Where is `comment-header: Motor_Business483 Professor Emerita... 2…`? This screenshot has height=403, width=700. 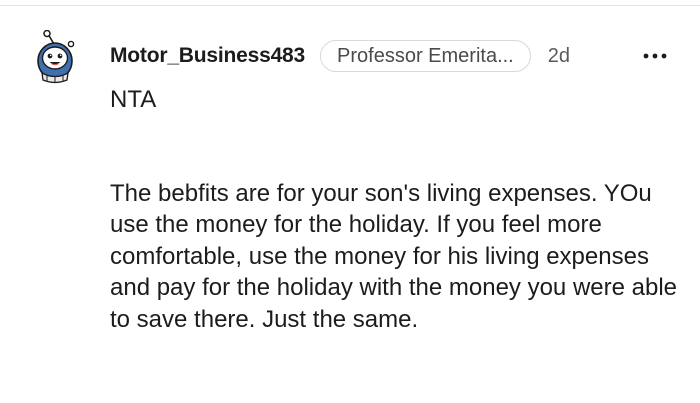
comment-header: Motor_Business483 Professor Emerita... 2… is located at coordinates (340, 56).